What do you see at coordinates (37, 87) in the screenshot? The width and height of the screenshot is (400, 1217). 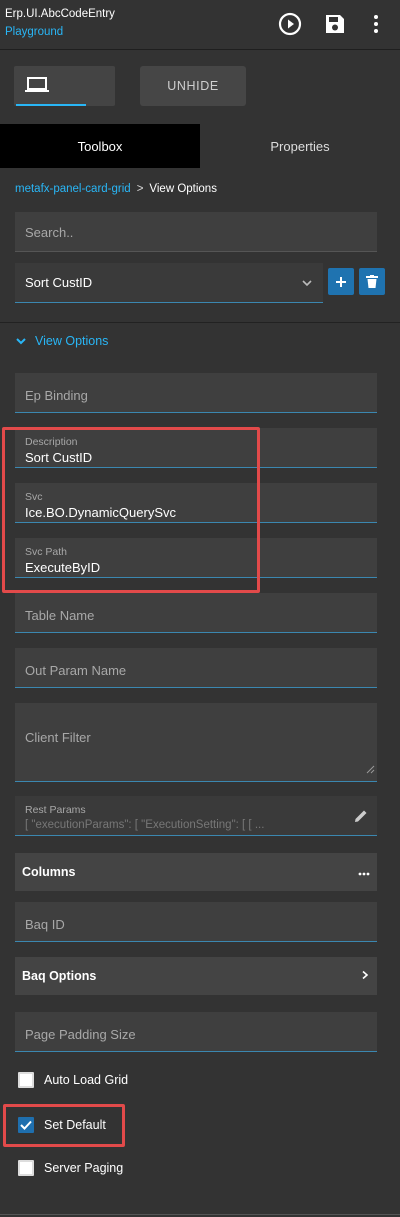 I see `laptop-icon` at bounding box center [37, 87].